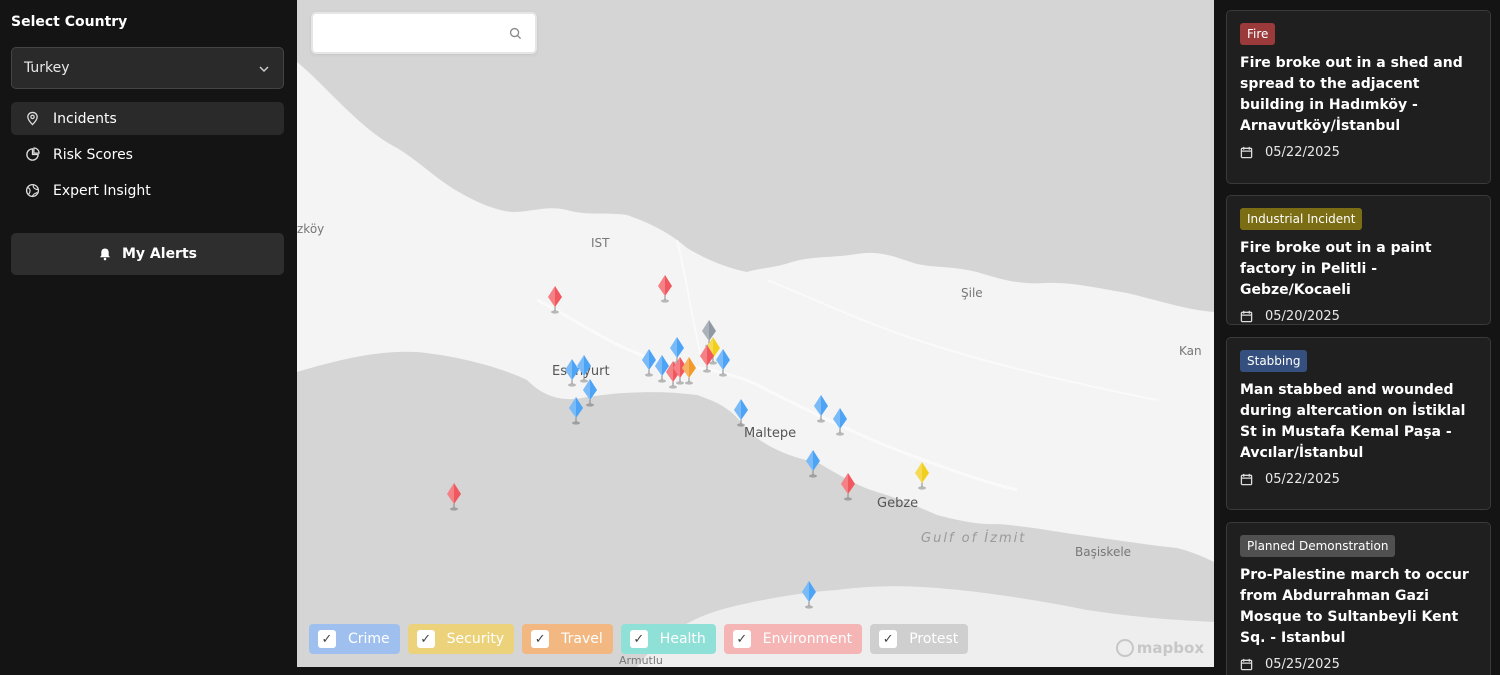 This screenshot has height=675, width=1500. I want to click on filter-label: Health, so click(682, 639).